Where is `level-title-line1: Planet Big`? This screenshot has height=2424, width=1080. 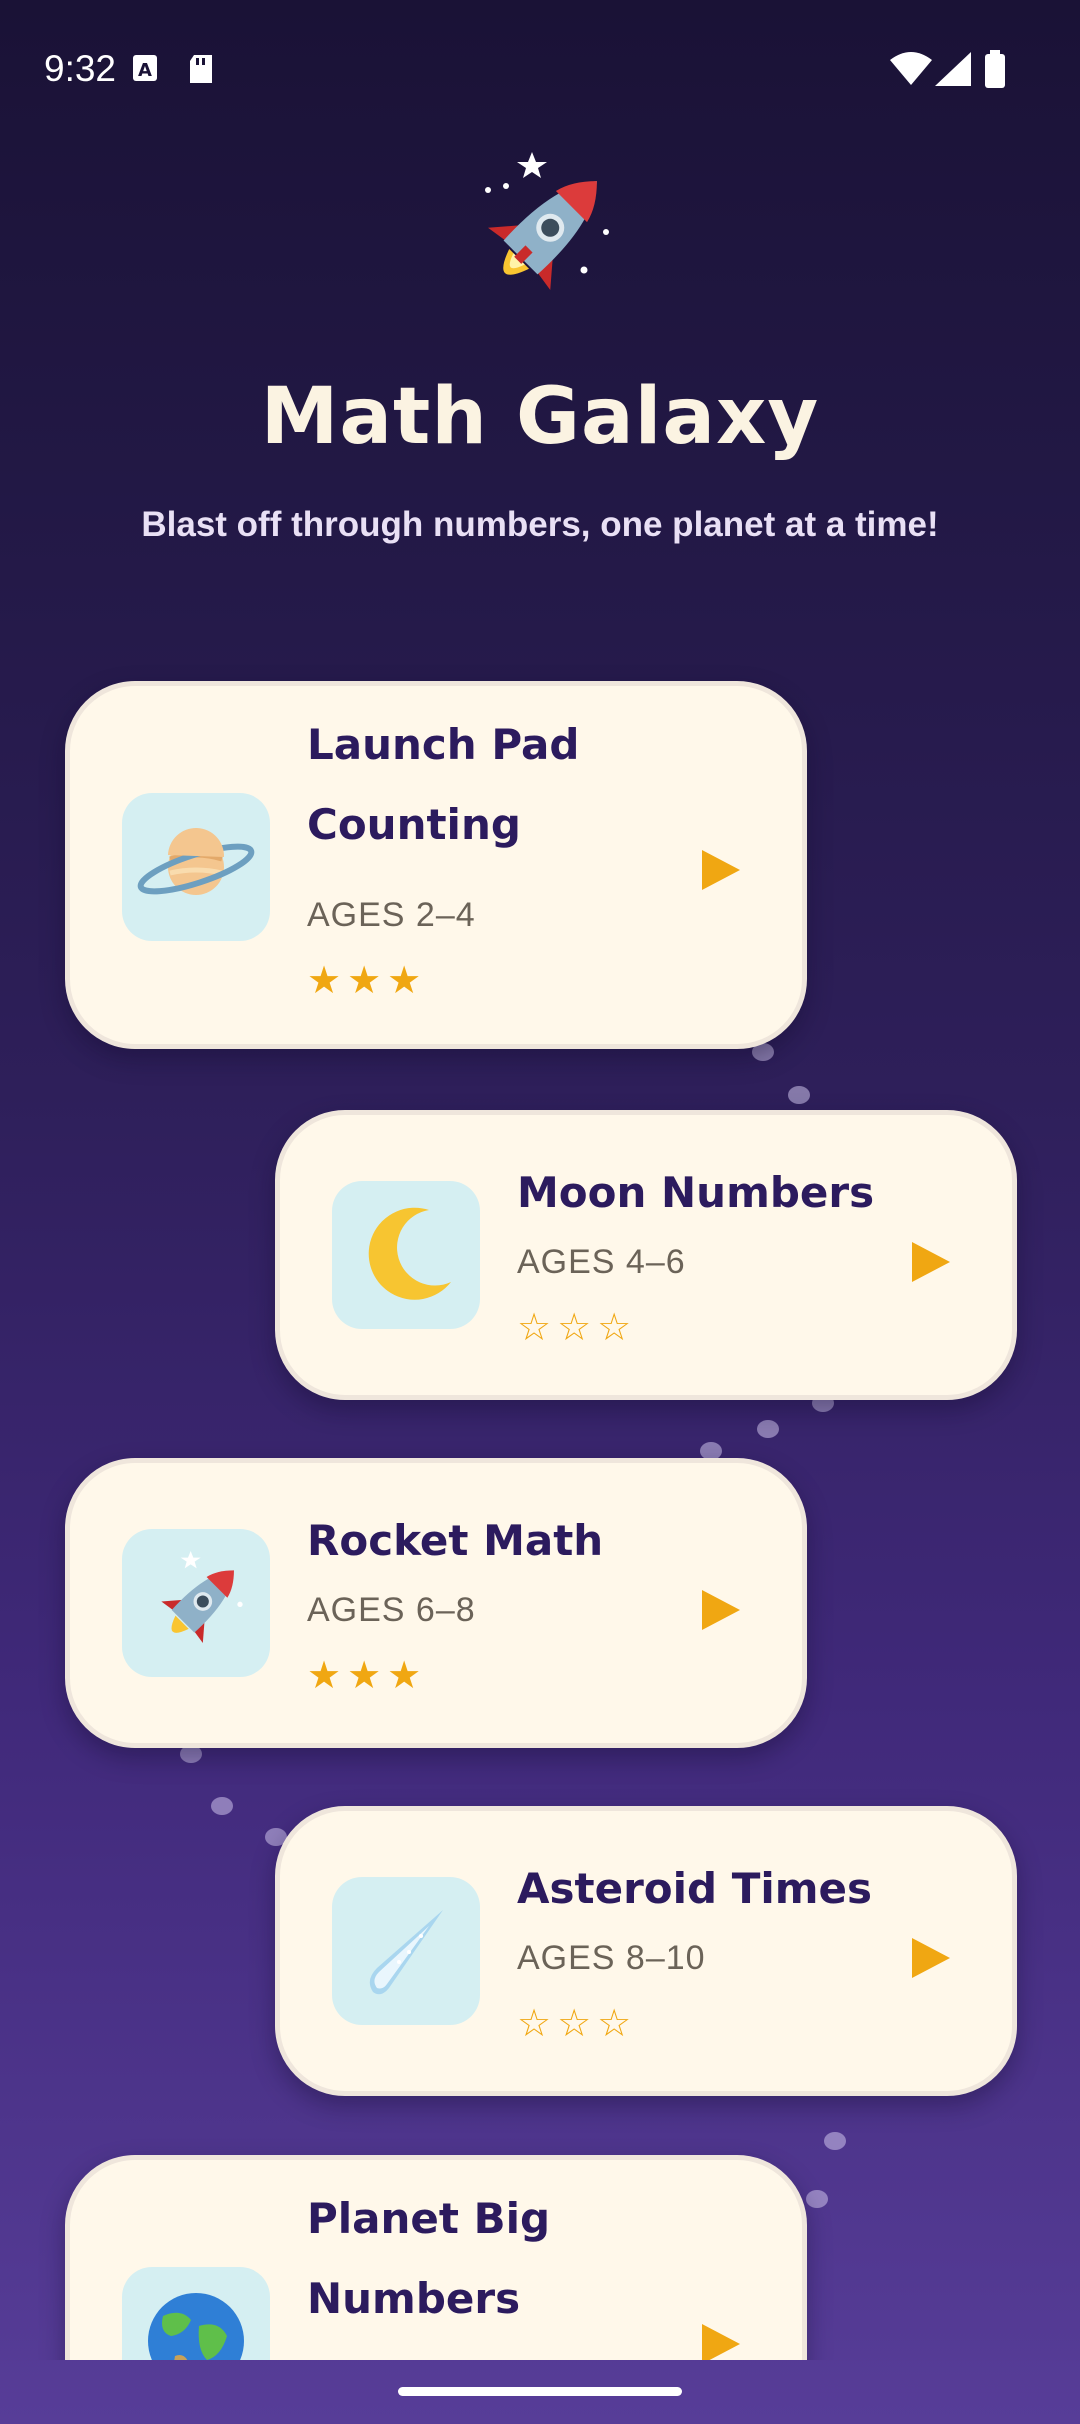
level-title-line1: Planet Big is located at coordinates (429, 2218).